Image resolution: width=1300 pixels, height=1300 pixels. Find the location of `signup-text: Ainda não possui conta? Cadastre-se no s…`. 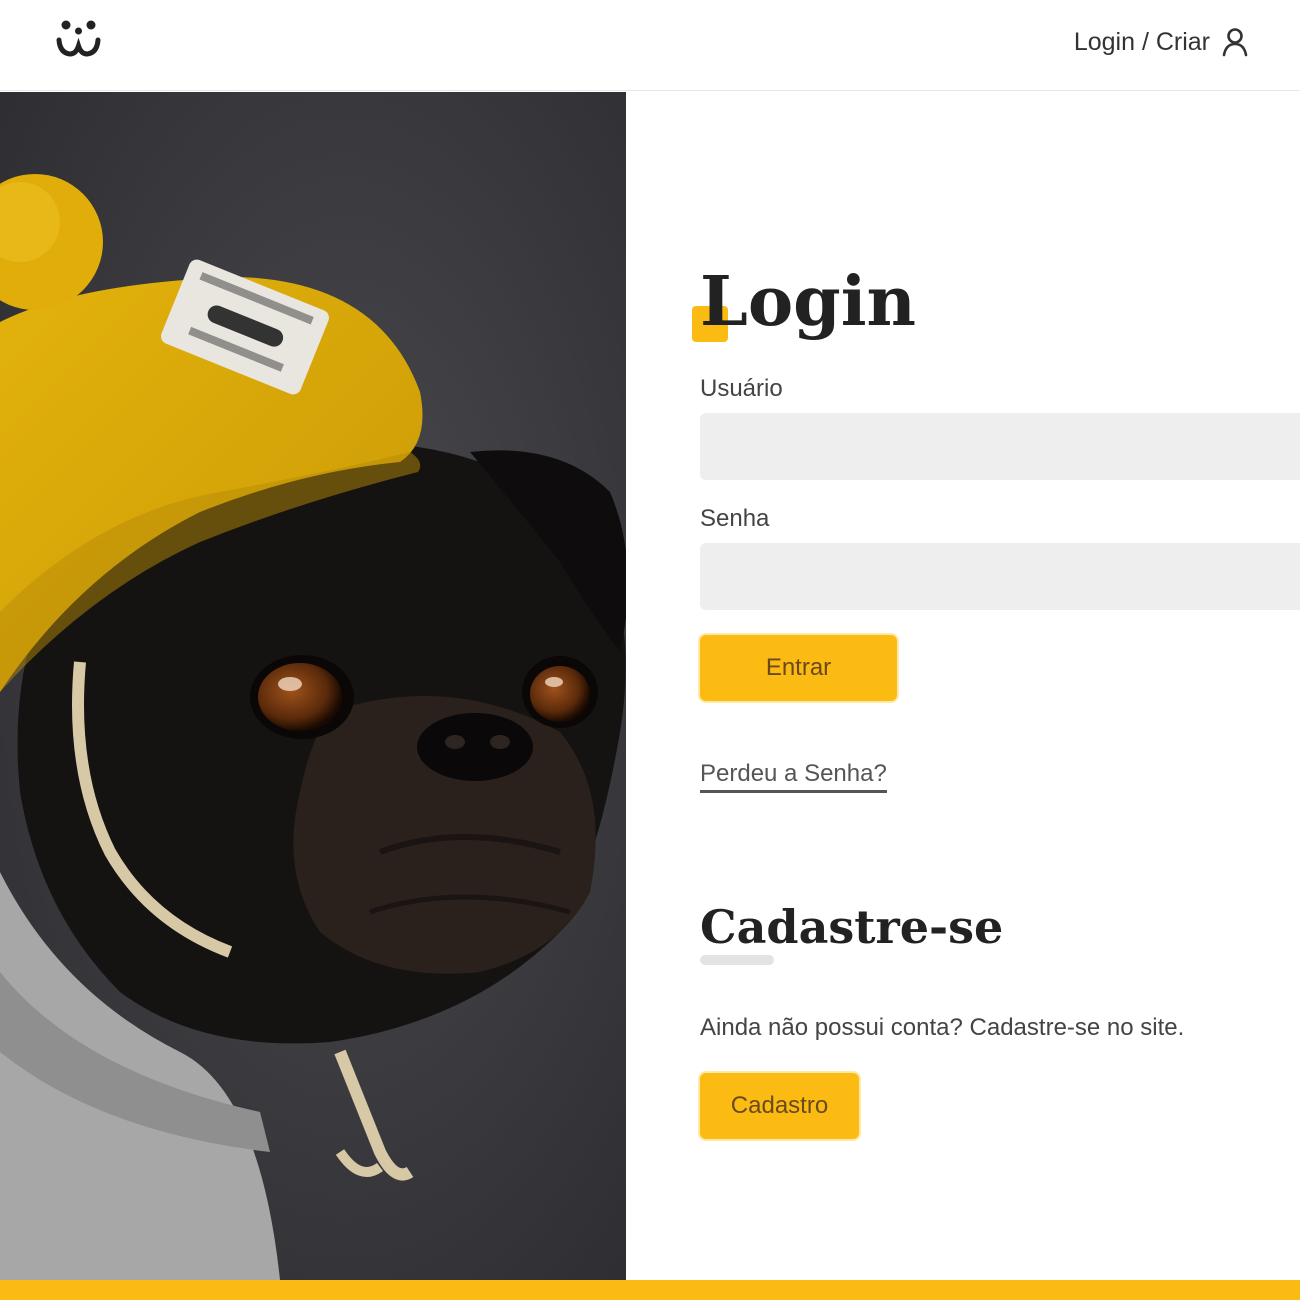

signup-text: Ainda não possui conta? Cadastre-se no s… is located at coordinates (942, 1027).